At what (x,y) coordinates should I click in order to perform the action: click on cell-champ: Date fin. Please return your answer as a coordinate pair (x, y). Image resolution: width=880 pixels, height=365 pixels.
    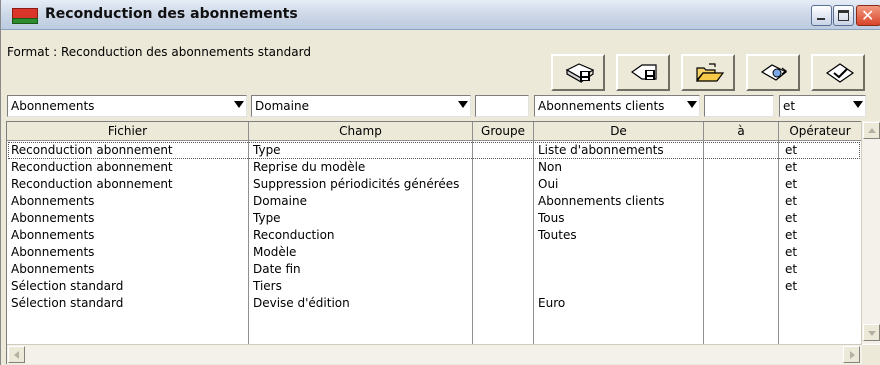
    Looking at the image, I should click on (362, 269).